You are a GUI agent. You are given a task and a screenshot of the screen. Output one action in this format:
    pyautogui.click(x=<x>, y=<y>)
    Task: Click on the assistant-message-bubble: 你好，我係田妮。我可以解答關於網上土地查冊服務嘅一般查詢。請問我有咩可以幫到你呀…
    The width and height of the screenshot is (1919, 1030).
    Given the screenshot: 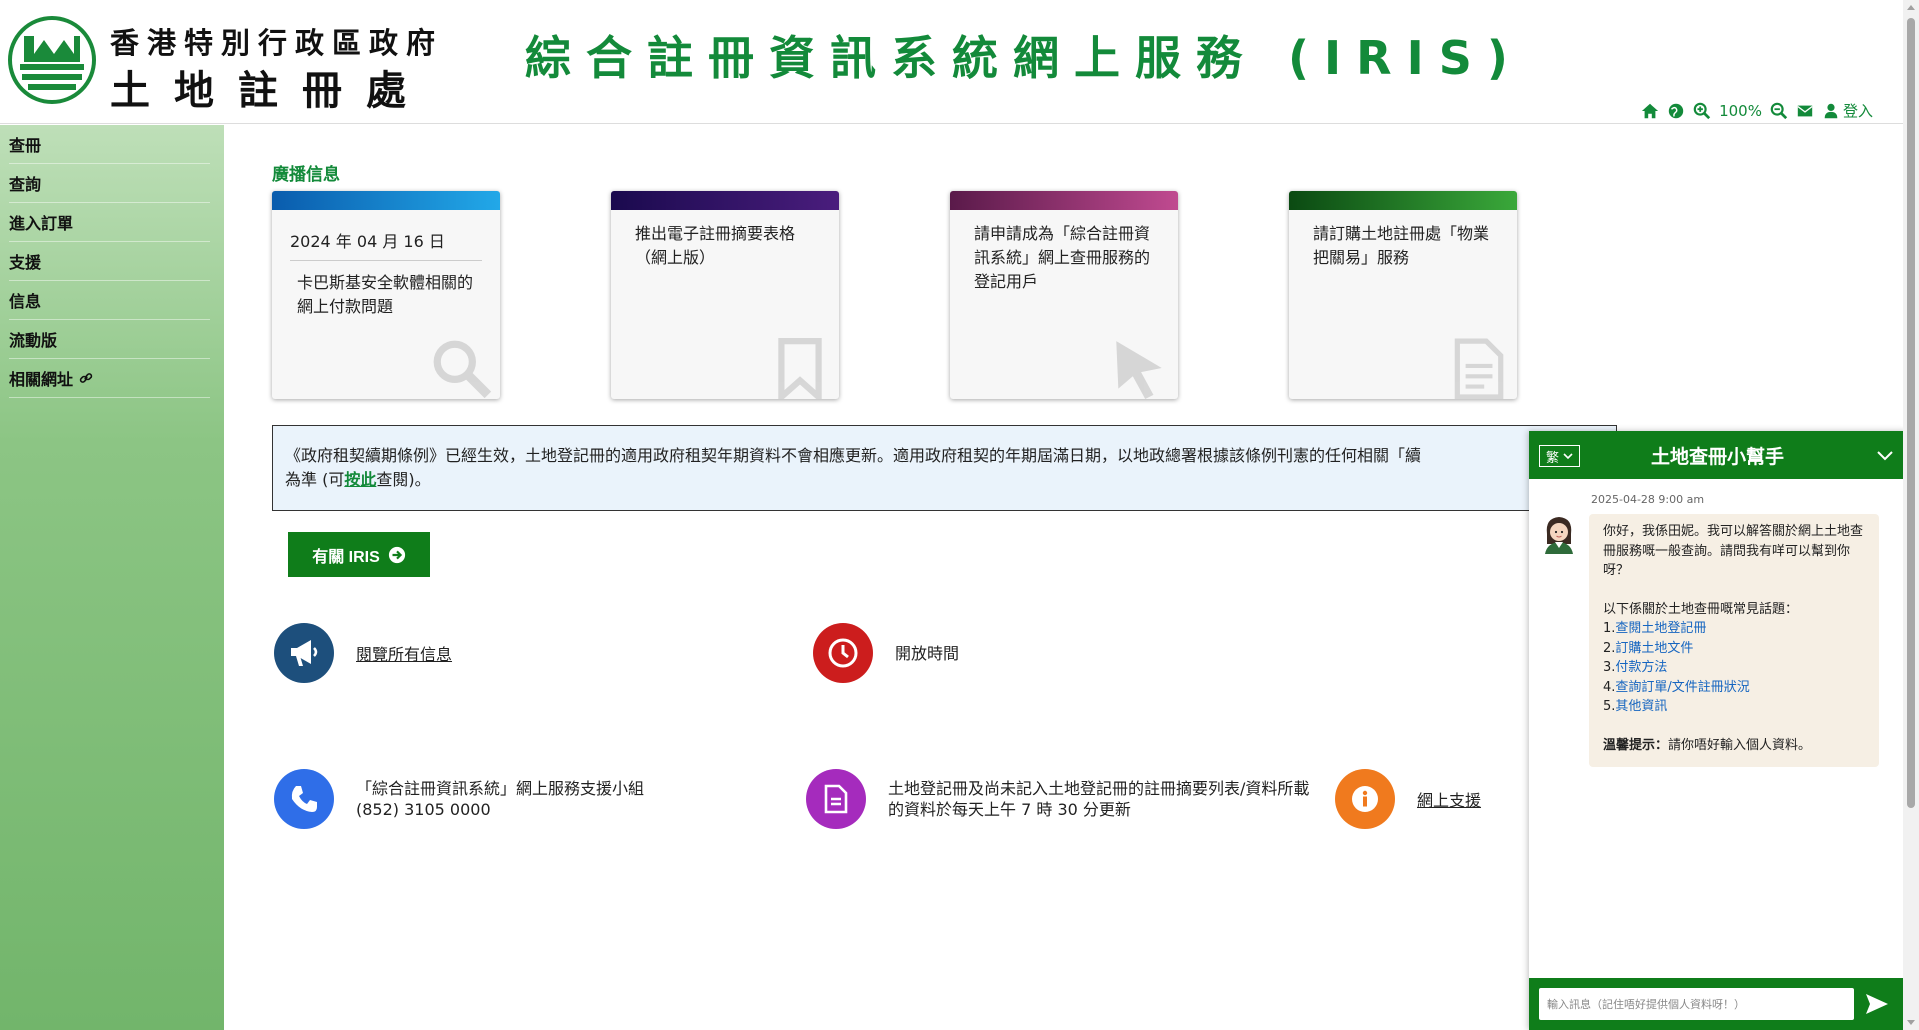 What is the action you would take?
    pyautogui.click(x=1734, y=640)
    